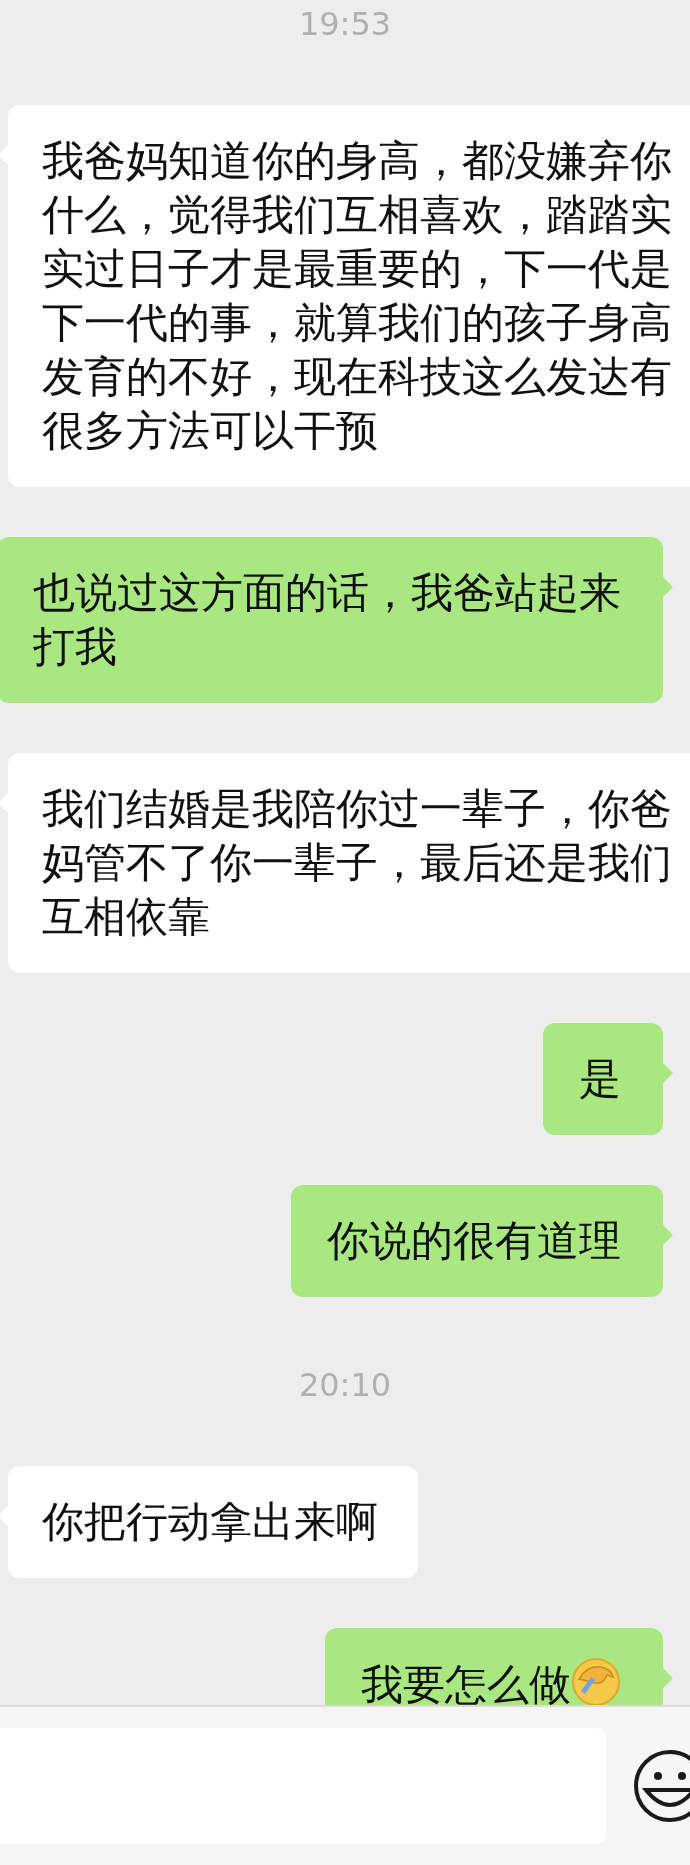 The width and height of the screenshot is (690, 1865). I want to click on timestamp: 20:10, so click(345, 1385).